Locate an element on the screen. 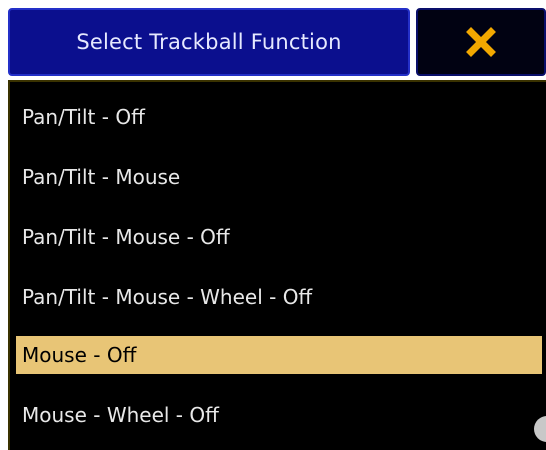  list-item-label: Pan/Tilt - Mouse is located at coordinates (101, 177).